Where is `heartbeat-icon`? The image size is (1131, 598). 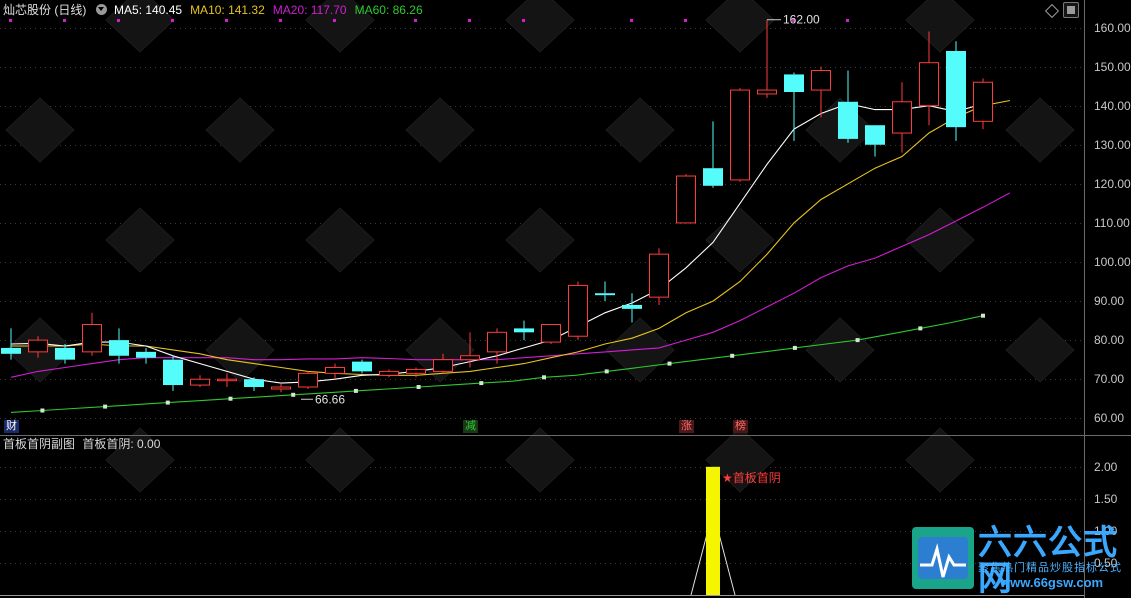 heartbeat-icon is located at coordinates (943, 558).